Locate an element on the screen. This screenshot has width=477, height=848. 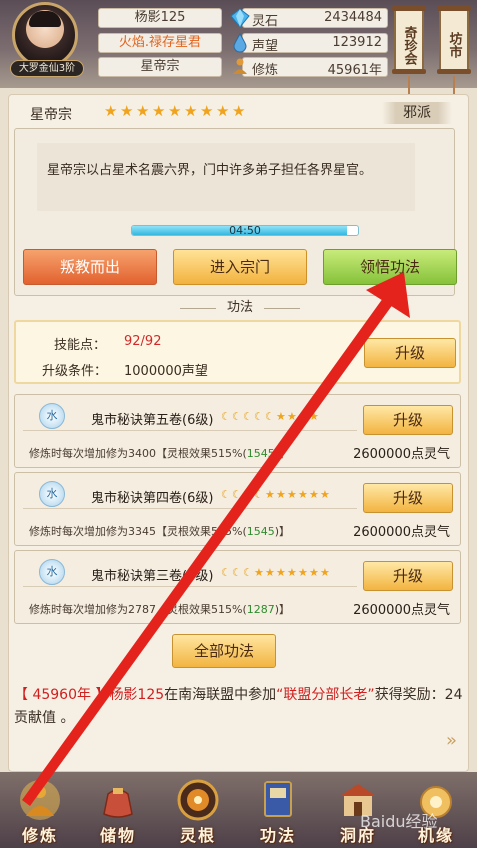
technique-effect: 修炼时每次增加修为3400【灵根效果515%(1545)】 is located at coordinates (159, 453).